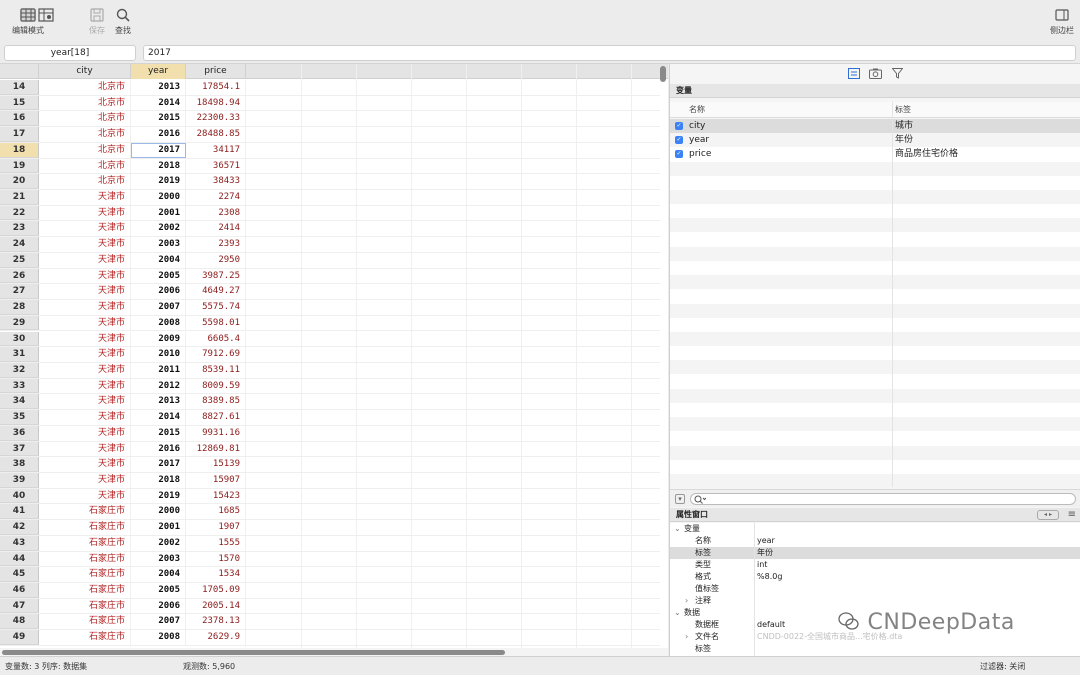  What do you see at coordinates (216, 370) in the screenshot?
I see `cell-price: 8539.11` at bounding box center [216, 370].